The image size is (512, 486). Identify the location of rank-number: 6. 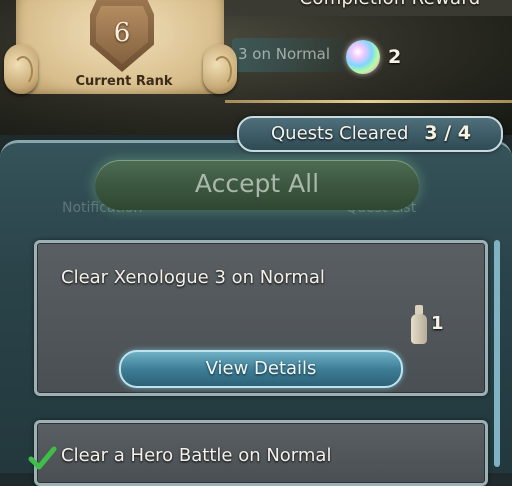
(122, 33).